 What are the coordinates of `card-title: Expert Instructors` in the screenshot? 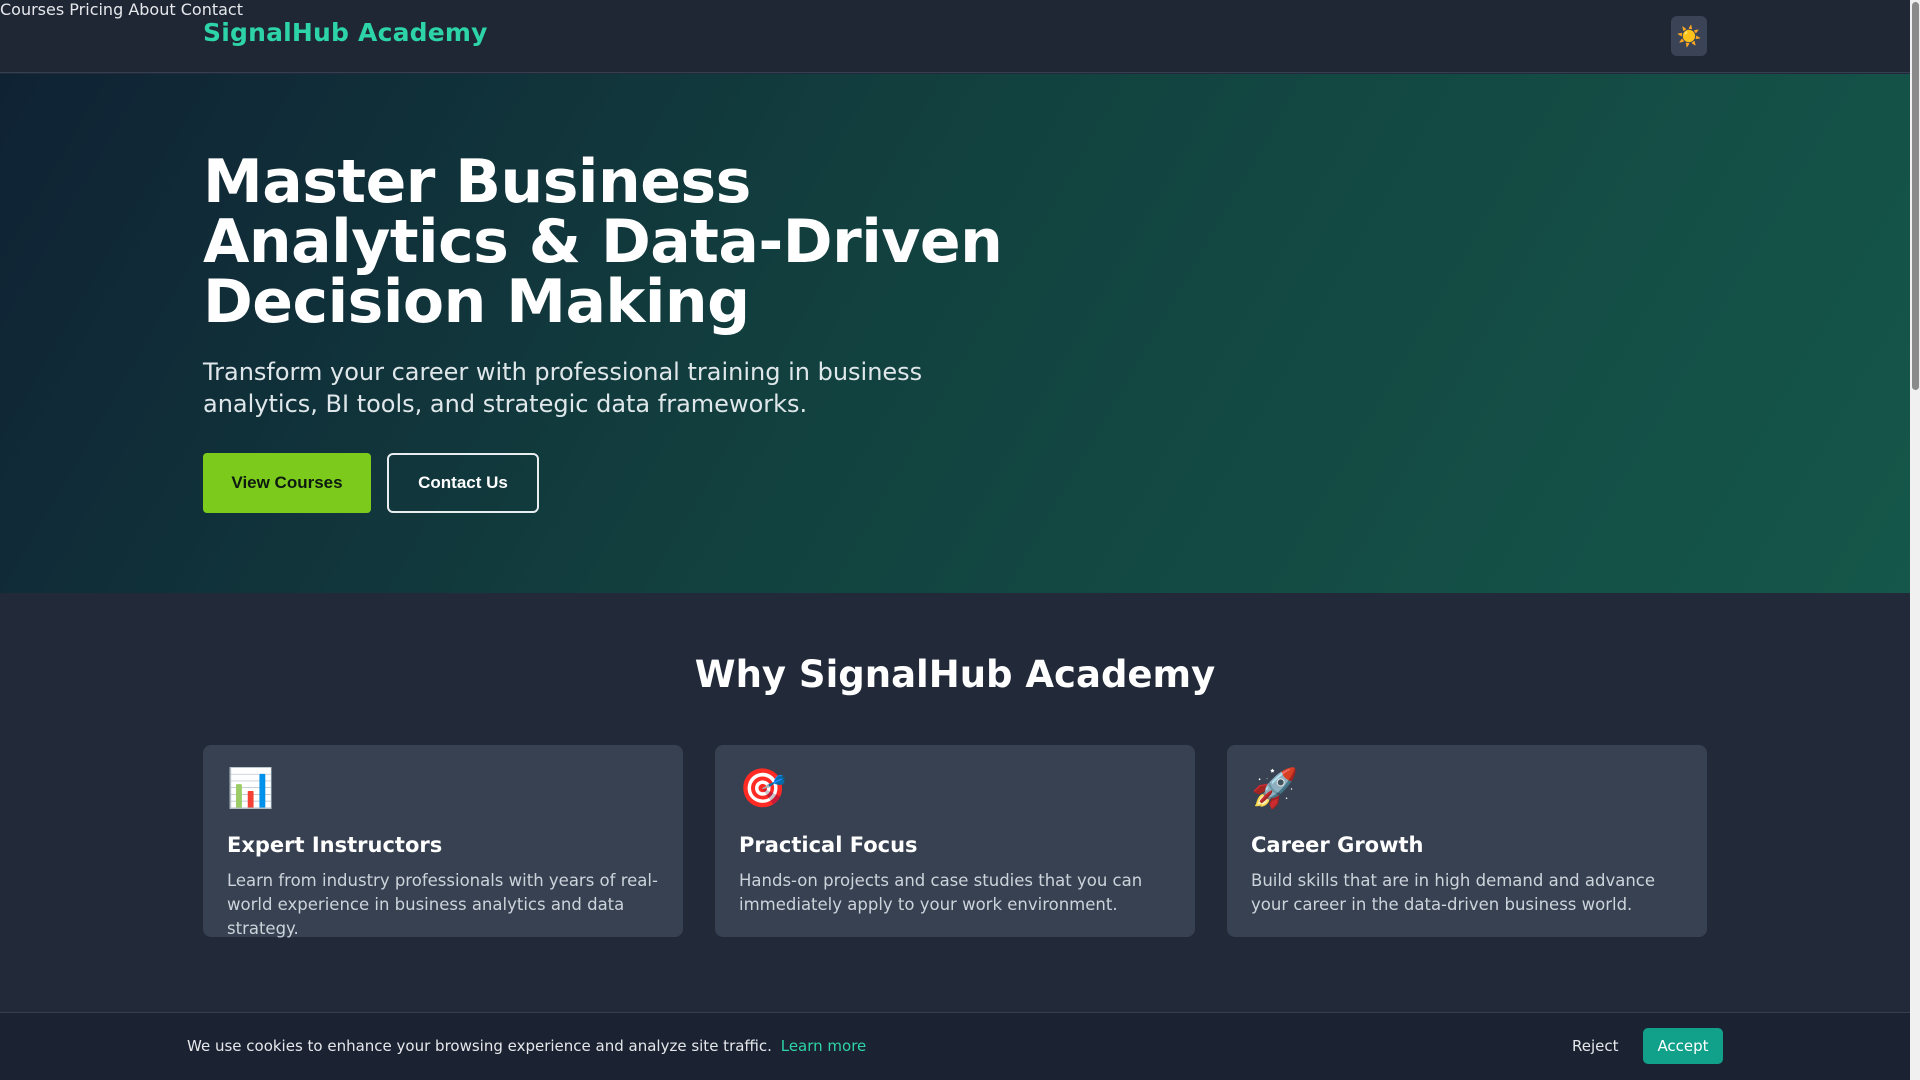 It's located at (335, 845).